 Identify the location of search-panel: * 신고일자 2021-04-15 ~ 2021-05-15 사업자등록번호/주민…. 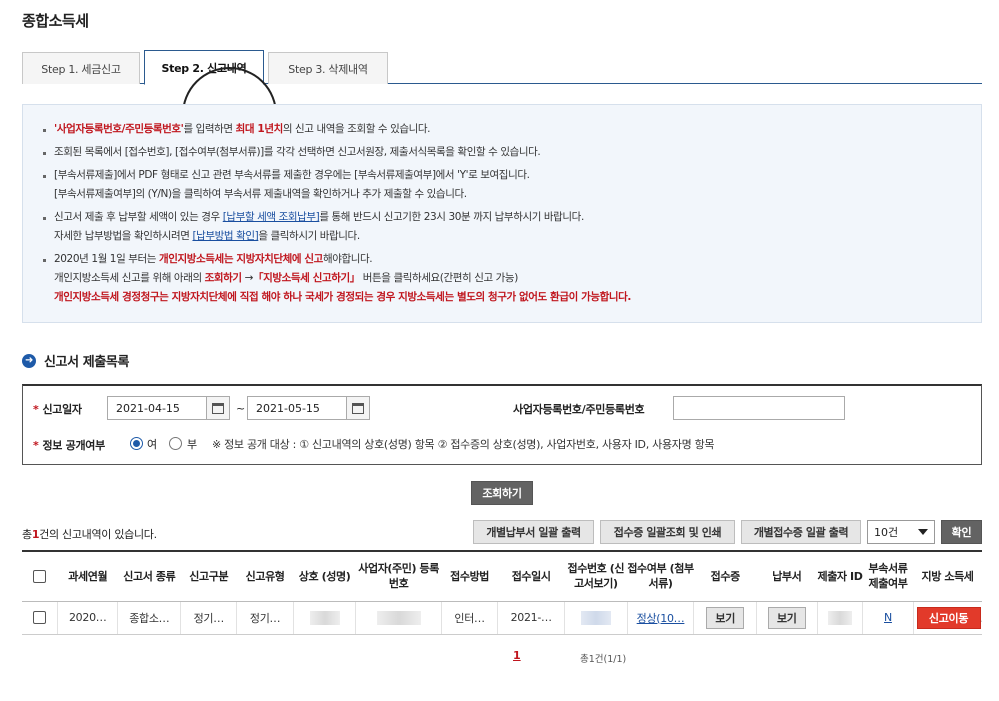
(502, 424).